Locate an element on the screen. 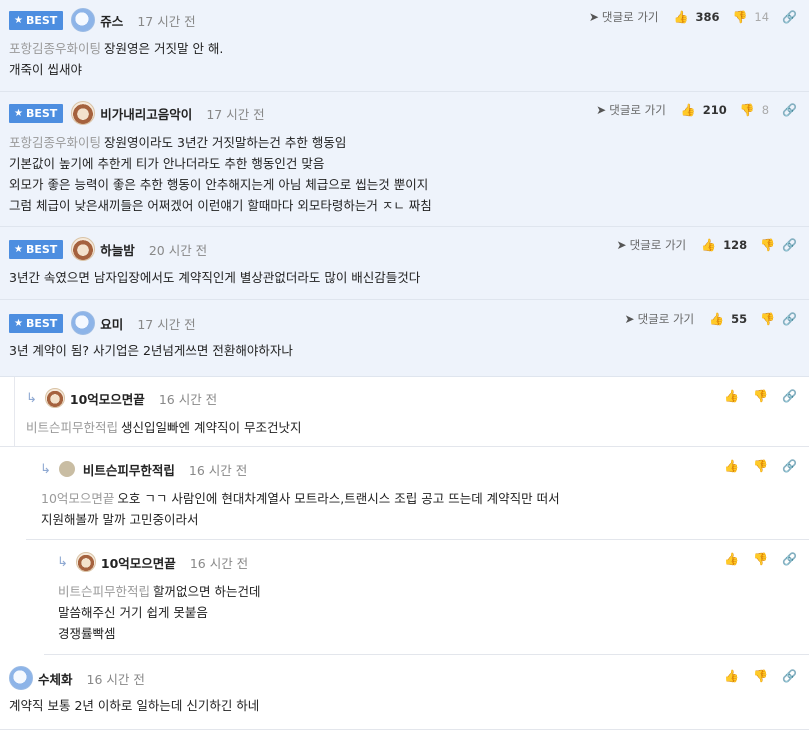 The image size is (809, 731). nickname: 하늘밤 is located at coordinates (117, 249).